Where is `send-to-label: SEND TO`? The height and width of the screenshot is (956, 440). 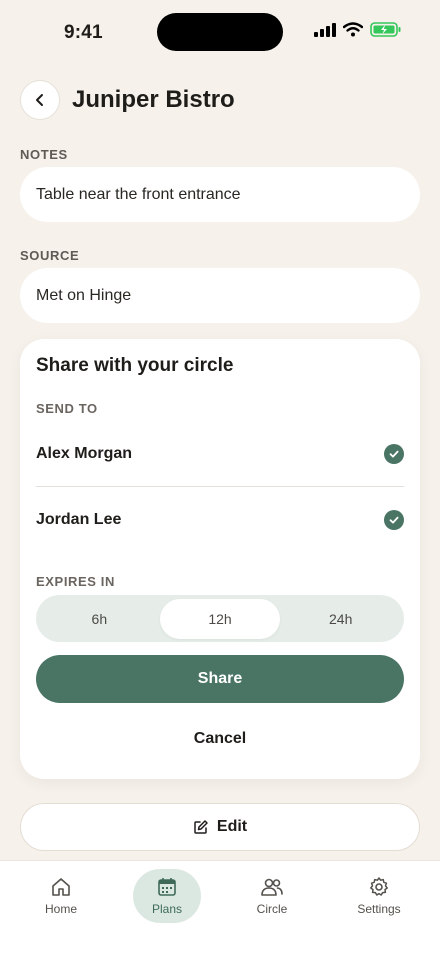
send-to-label: SEND TO is located at coordinates (67, 408).